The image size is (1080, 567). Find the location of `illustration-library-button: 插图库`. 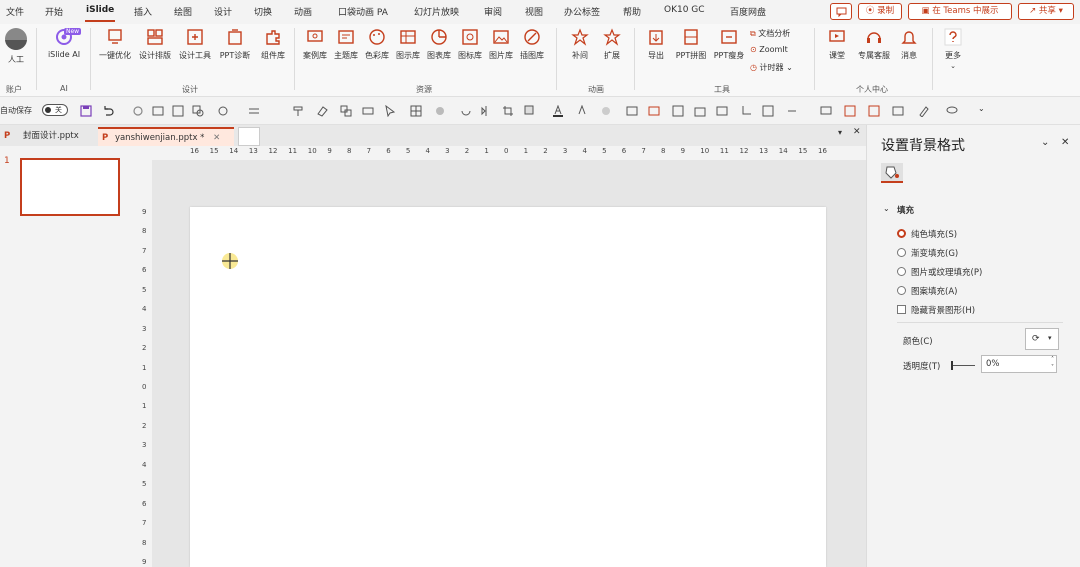

illustration-library-button: 插图库 is located at coordinates (532, 44).